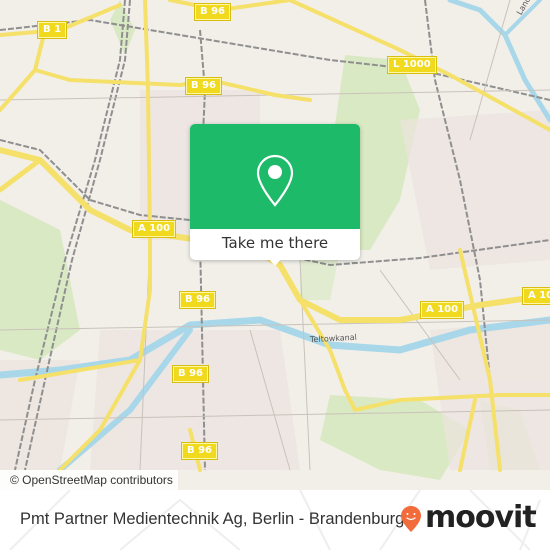 The height and width of the screenshot is (550, 550). I want to click on moovit-pin-icon, so click(411, 519).